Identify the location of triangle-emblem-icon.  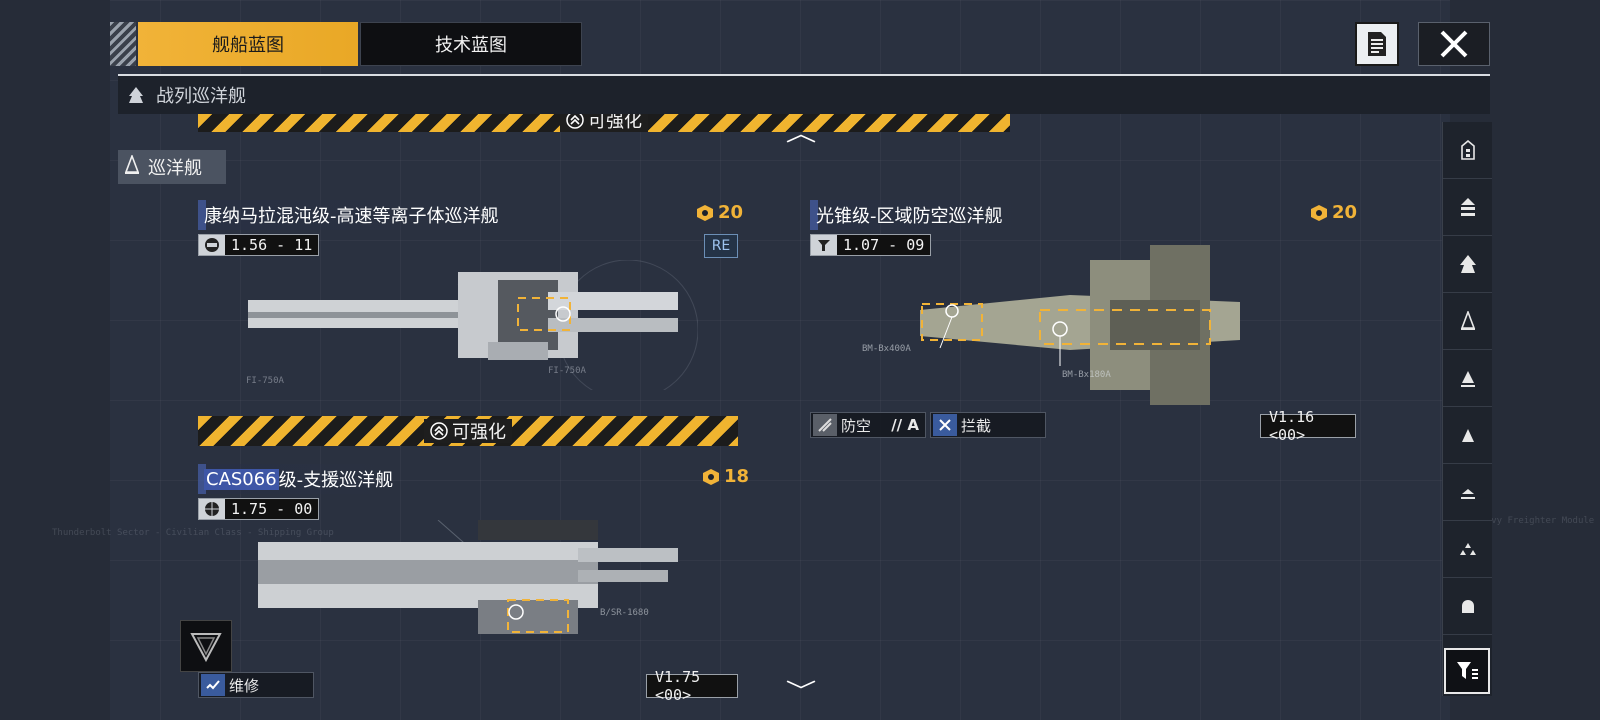
(206, 648).